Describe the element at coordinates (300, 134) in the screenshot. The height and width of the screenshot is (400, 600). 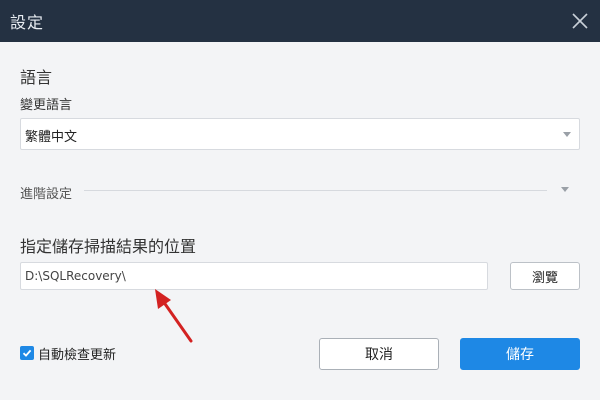
I see `language-select: 繁體中文` at that location.